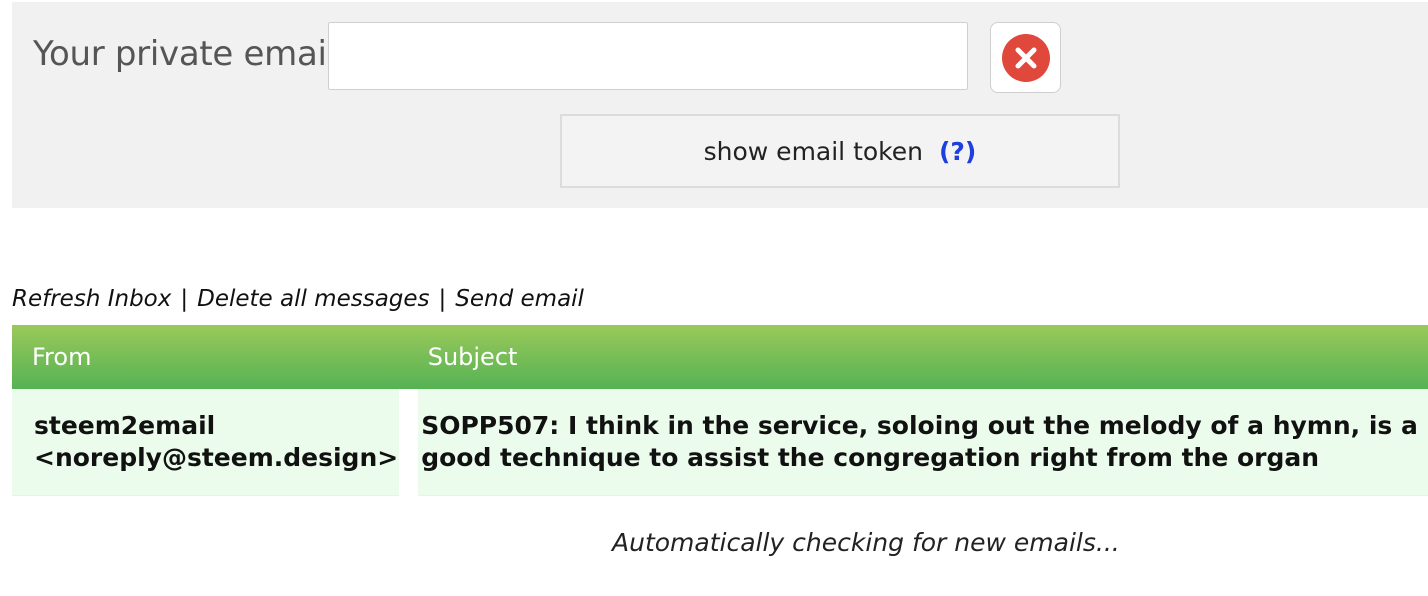 The height and width of the screenshot is (596, 1428). I want to click on show-token-label: show email token, so click(813, 151).